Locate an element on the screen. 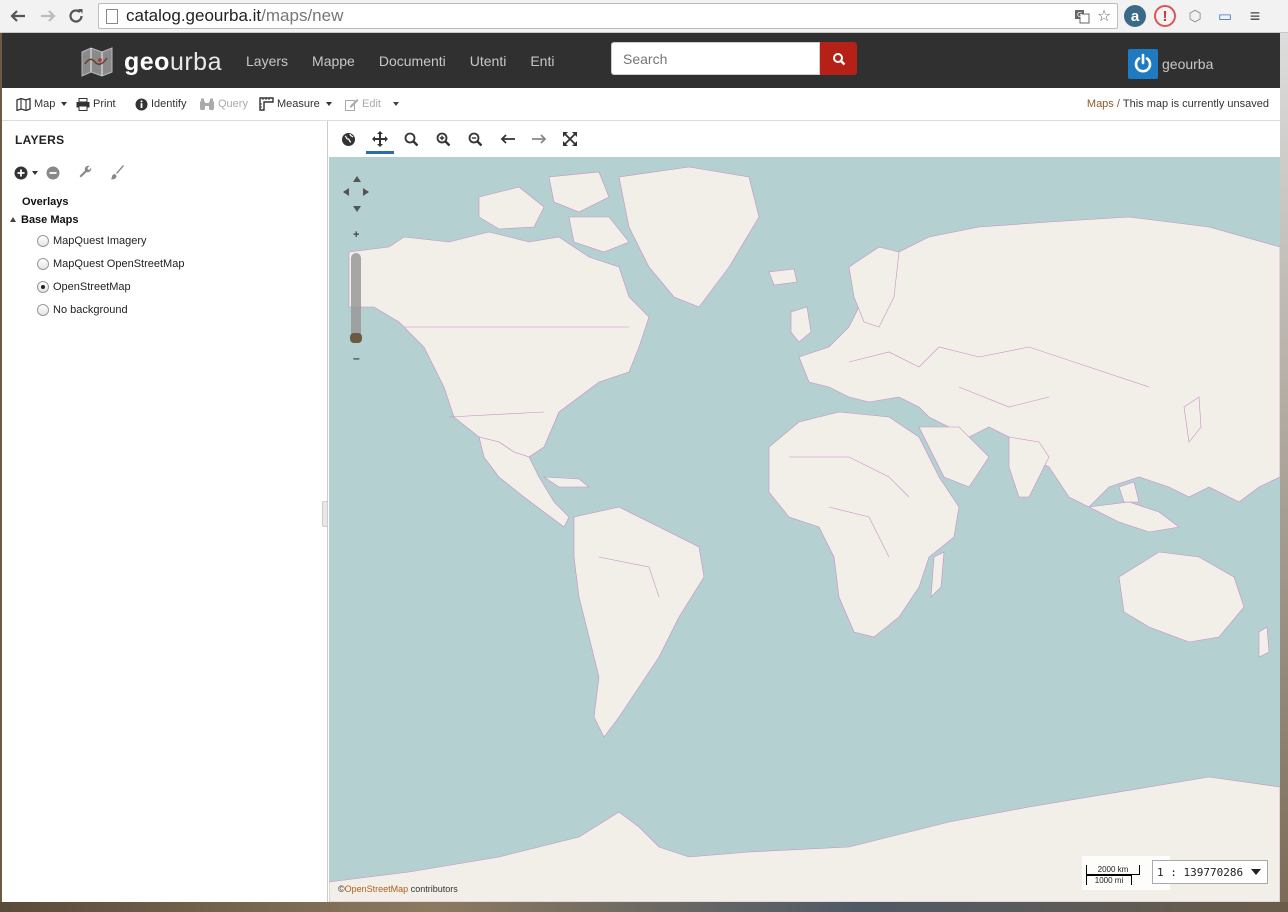 The image size is (1288, 912). user-menu: geourba is located at coordinates (1170, 64).